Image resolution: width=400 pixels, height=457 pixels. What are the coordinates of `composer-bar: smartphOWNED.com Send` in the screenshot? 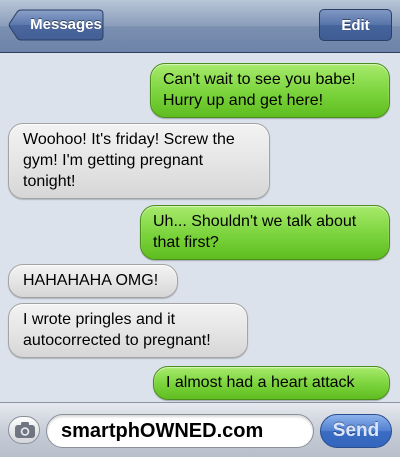 It's located at (200, 429).